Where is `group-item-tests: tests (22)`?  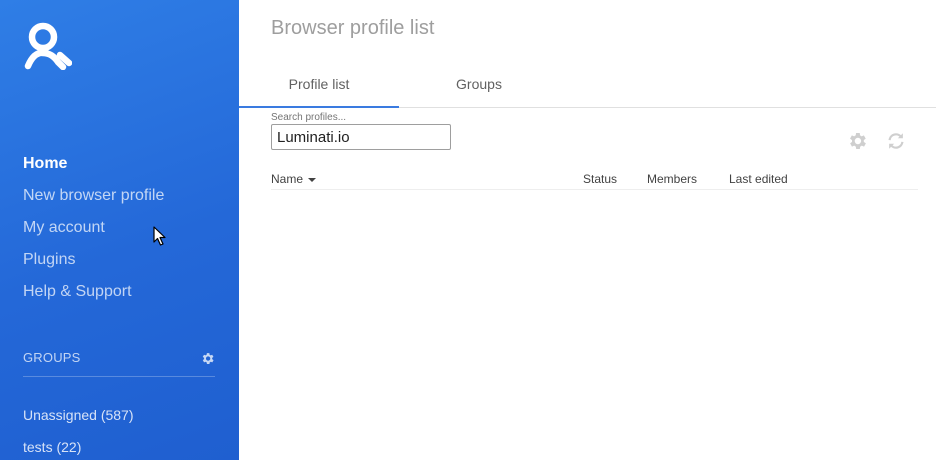
group-item-tests: tests (22) is located at coordinates (78, 448).